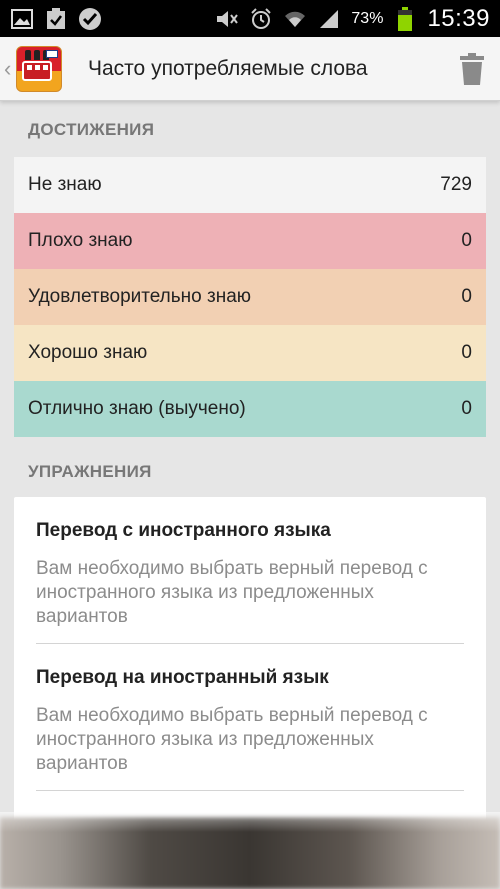 The height and width of the screenshot is (889, 500). Describe the element at coordinates (182, 677) in the screenshot. I see `exercise-title: Перевод на иностранный язык` at that location.